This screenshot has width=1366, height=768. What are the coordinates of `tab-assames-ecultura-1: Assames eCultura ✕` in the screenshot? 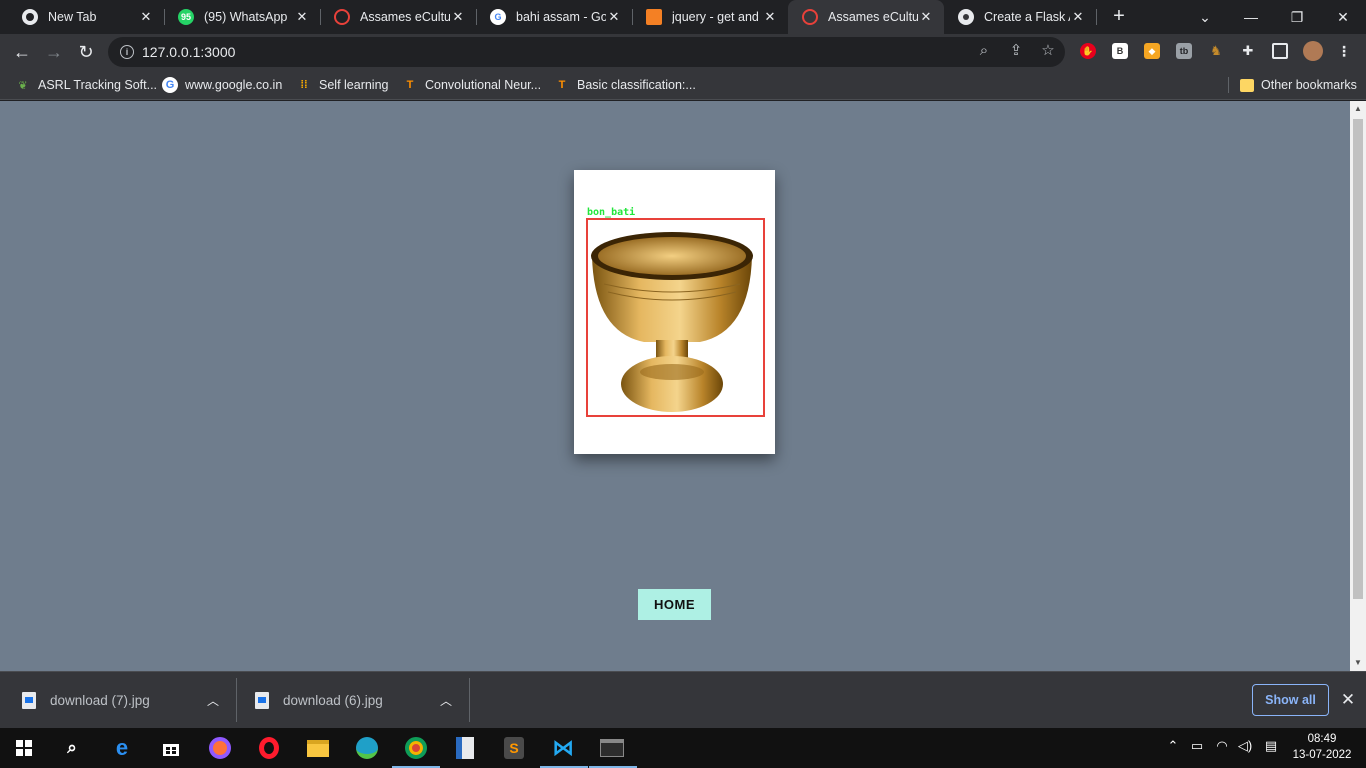 It's located at (398, 17).